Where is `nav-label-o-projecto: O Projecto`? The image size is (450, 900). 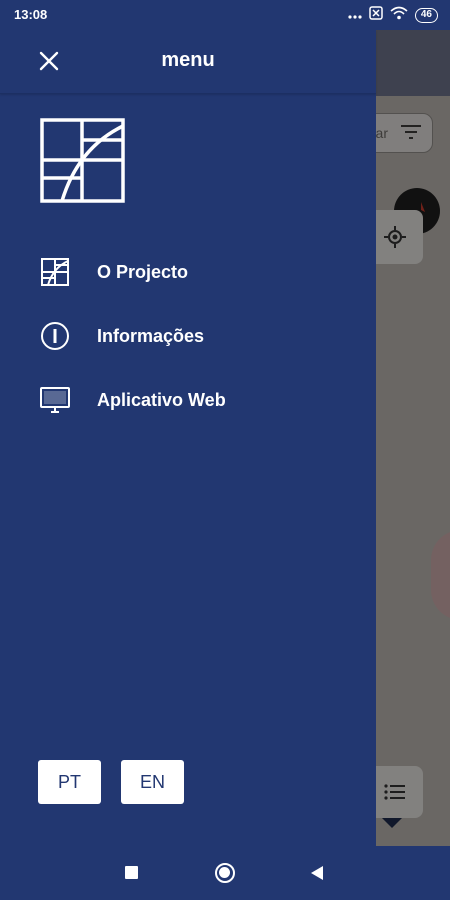
nav-label-o-projecto: O Projecto is located at coordinates (143, 271).